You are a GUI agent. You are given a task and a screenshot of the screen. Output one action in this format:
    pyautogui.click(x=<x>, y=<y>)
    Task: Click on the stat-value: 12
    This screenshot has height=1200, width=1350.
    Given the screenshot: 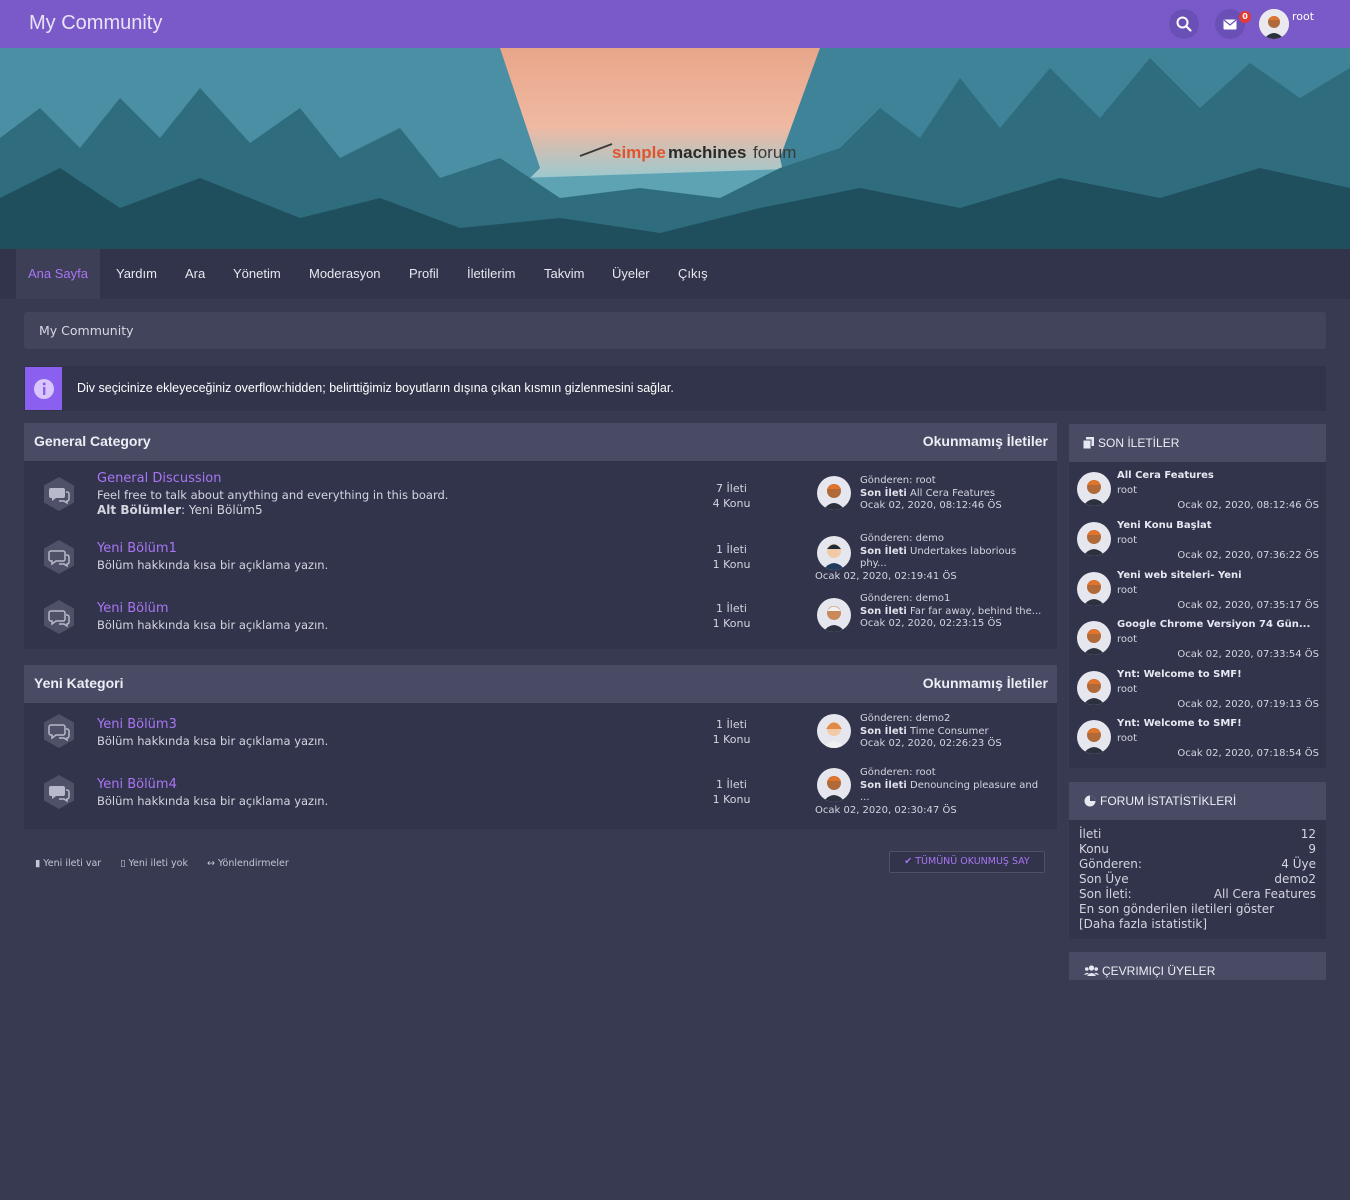 What is the action you would take?
    pyautogui.click(x=1308, y=834)
    